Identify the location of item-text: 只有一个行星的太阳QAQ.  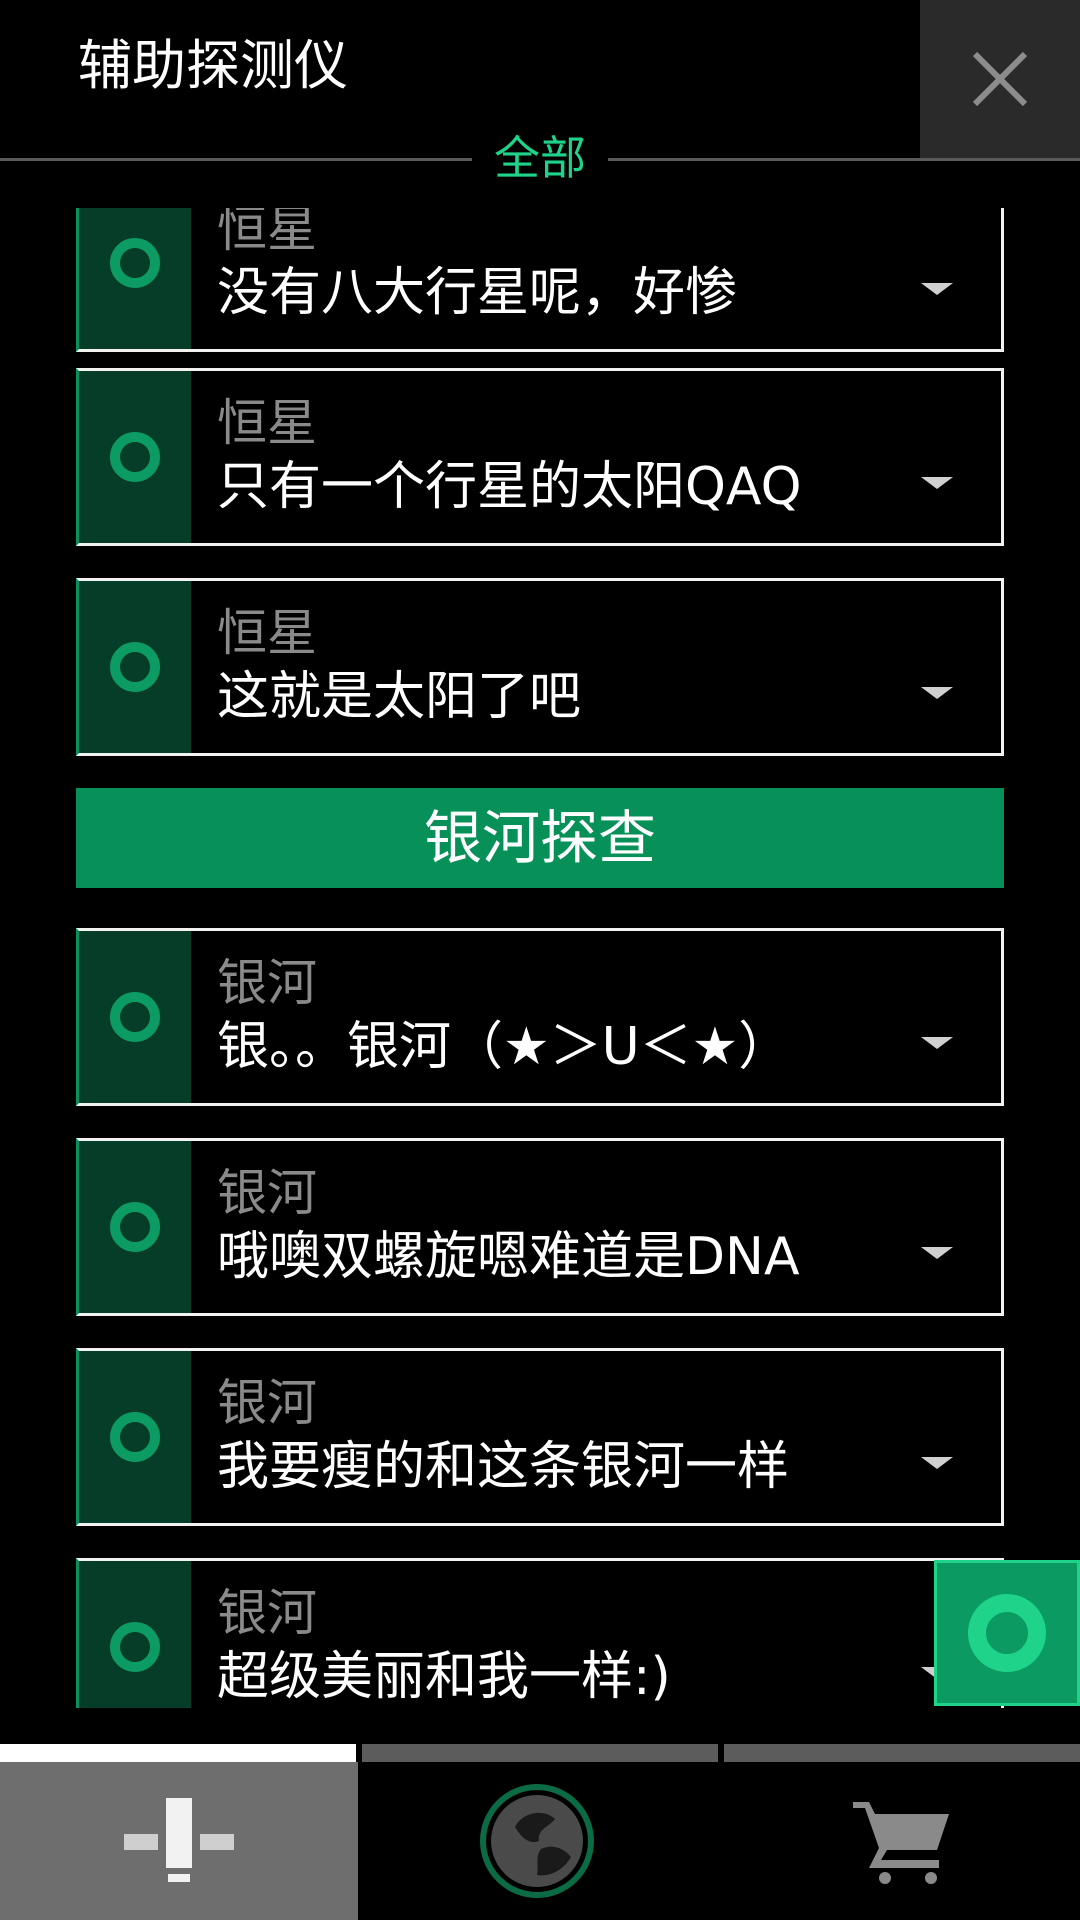
(509, 487).